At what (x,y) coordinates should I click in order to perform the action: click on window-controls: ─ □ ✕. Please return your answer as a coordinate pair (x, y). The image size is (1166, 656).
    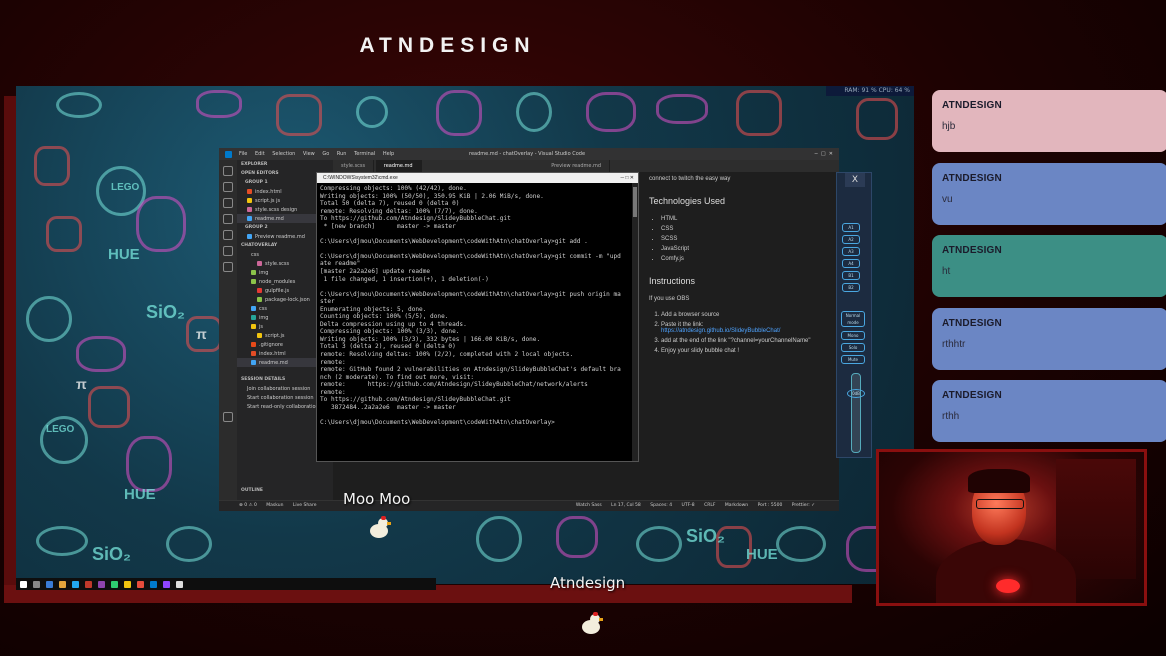
    Looking at the image, I should click on (627, 178).